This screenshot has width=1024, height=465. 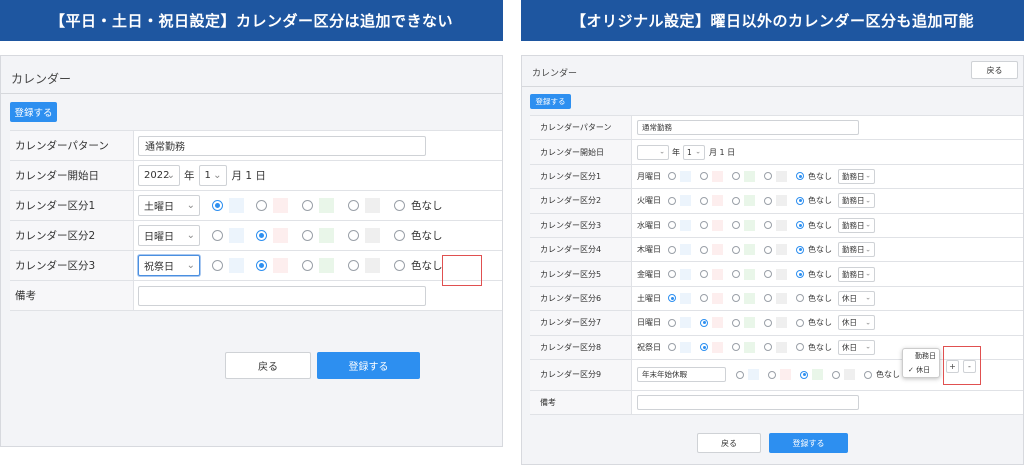 I want to click on dropdown-option-holiday: ✓ 休日, so click(x=921, y=370).